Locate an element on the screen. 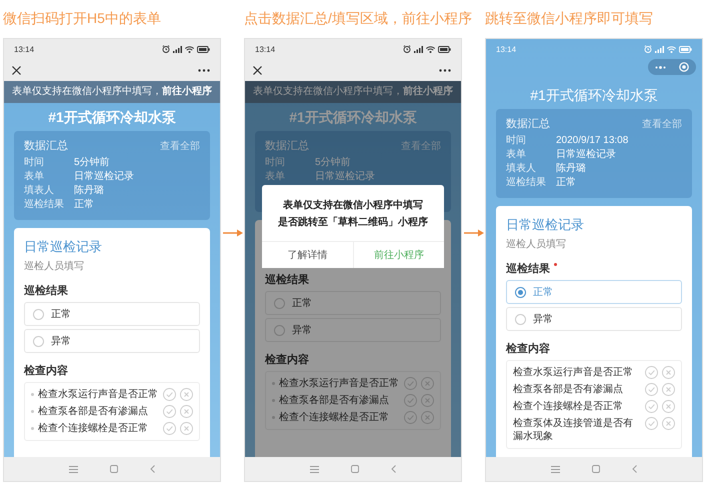 This screenshot has height=490, width=708. dialog-message: 表单仅支持在微信小程序中填写 is located at coordinates (353, 205).